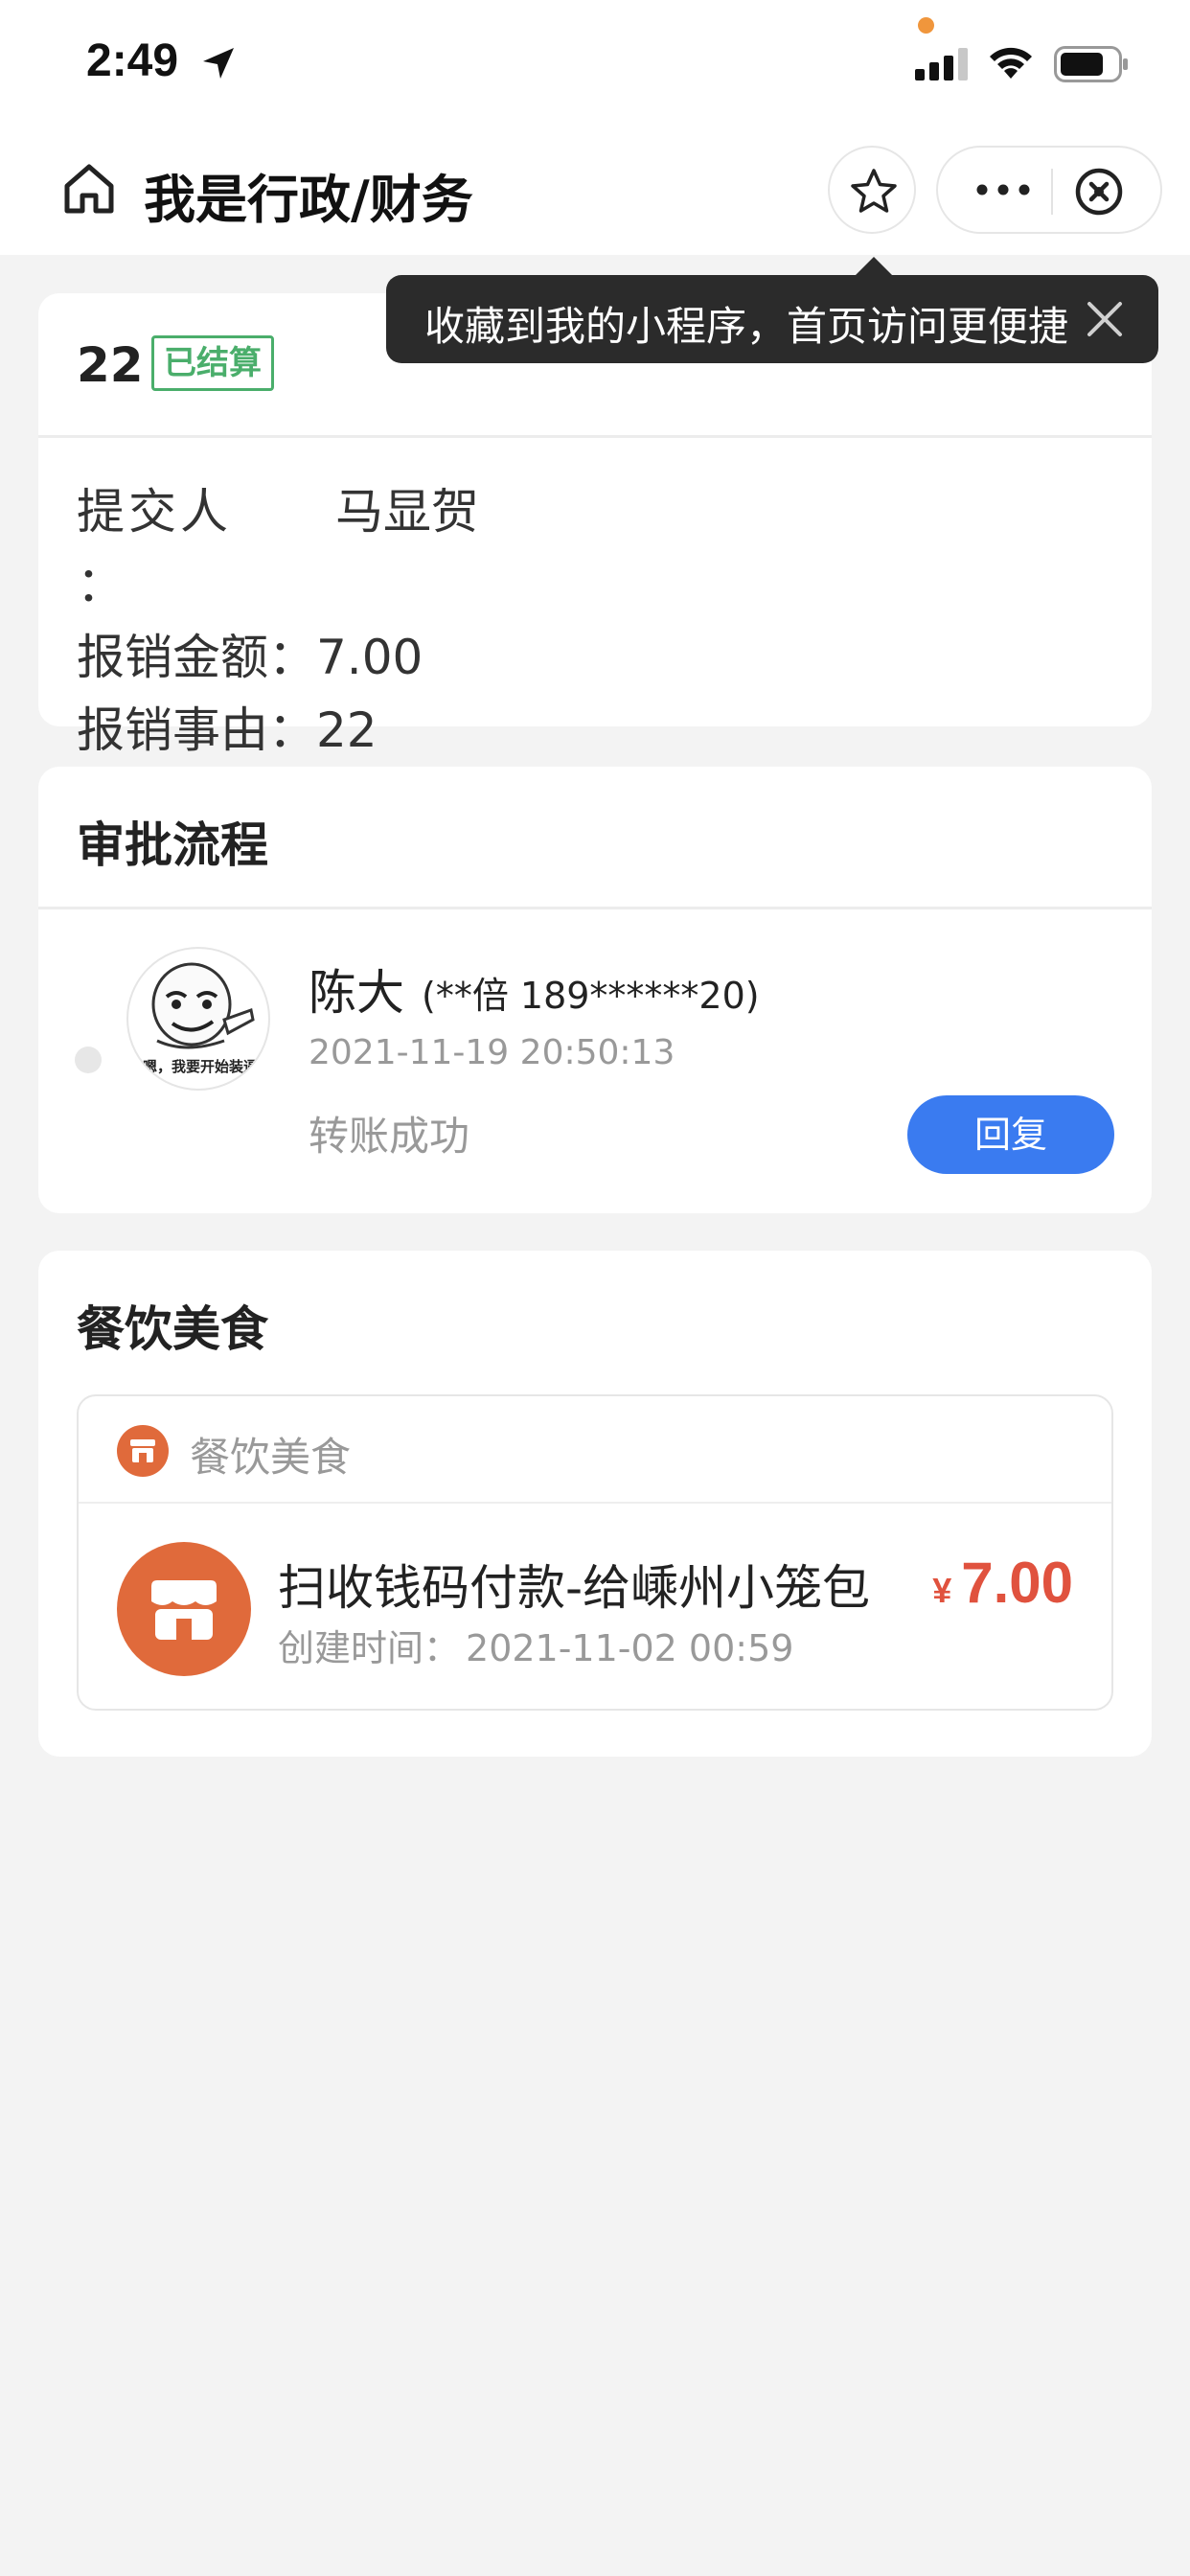 The width and height of the screenshot is (1190, 2576). Describe the element at coordinates (1105, 319) in the screenshot. I see `close-icon` at that location.